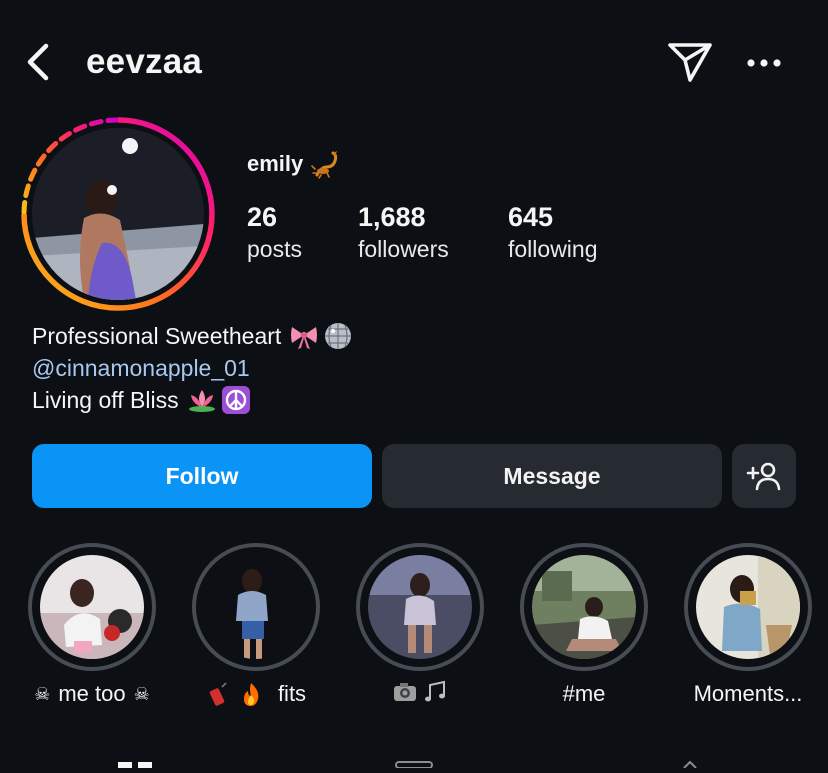  I want to click on profile-username: eevzaa, so click(144, 61).